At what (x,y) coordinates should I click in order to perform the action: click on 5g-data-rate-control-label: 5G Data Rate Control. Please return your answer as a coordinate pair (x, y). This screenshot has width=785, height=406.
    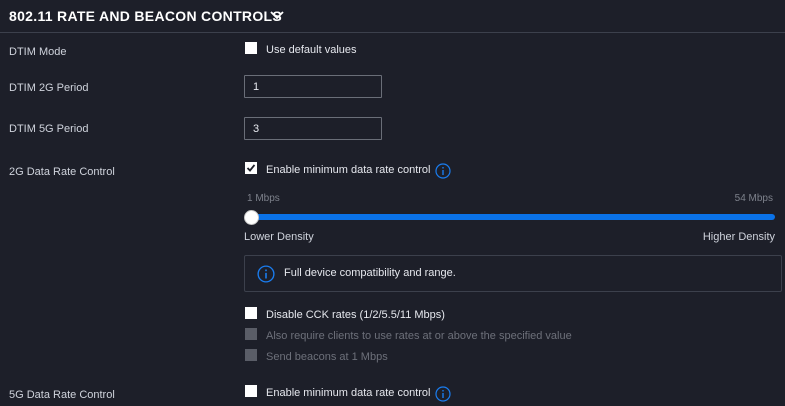
    Looking at the image, I should click on (62, 395).